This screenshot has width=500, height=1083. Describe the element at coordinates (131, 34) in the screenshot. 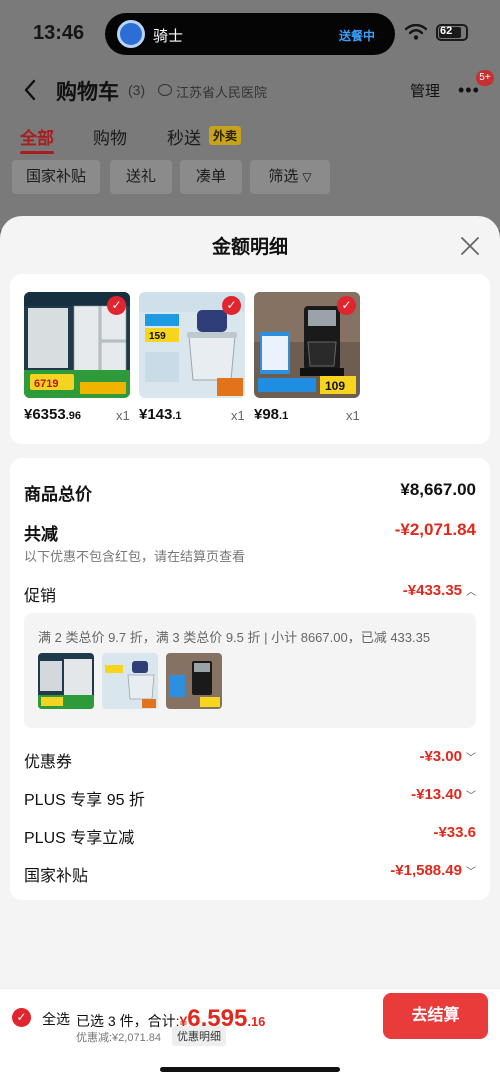

I see `rider-avatar-icon` at that location.